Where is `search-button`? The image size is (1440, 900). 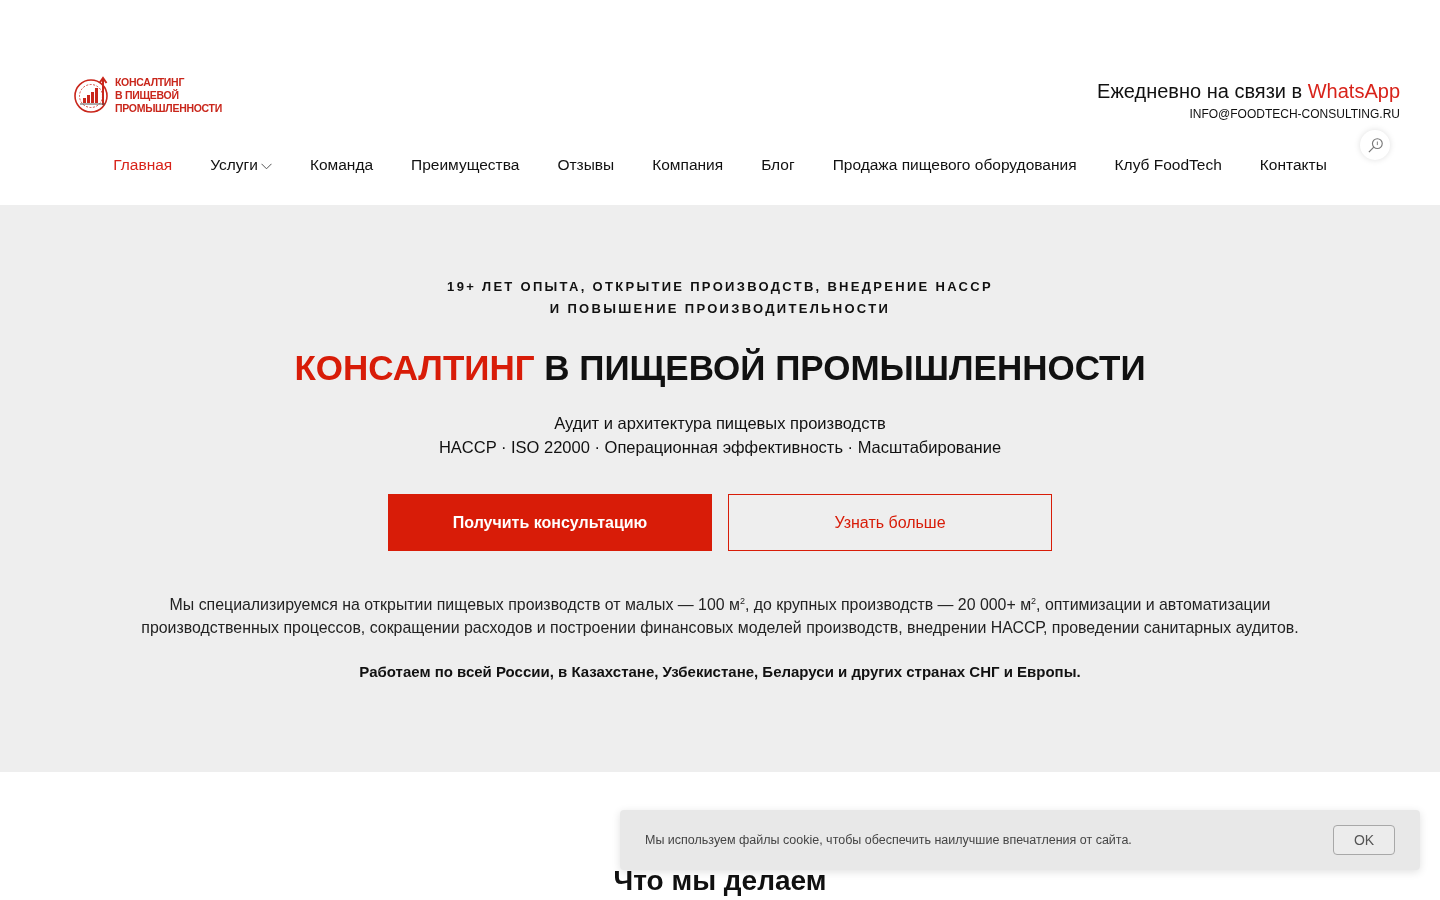
search-button is located at coordinates (1375, 145).